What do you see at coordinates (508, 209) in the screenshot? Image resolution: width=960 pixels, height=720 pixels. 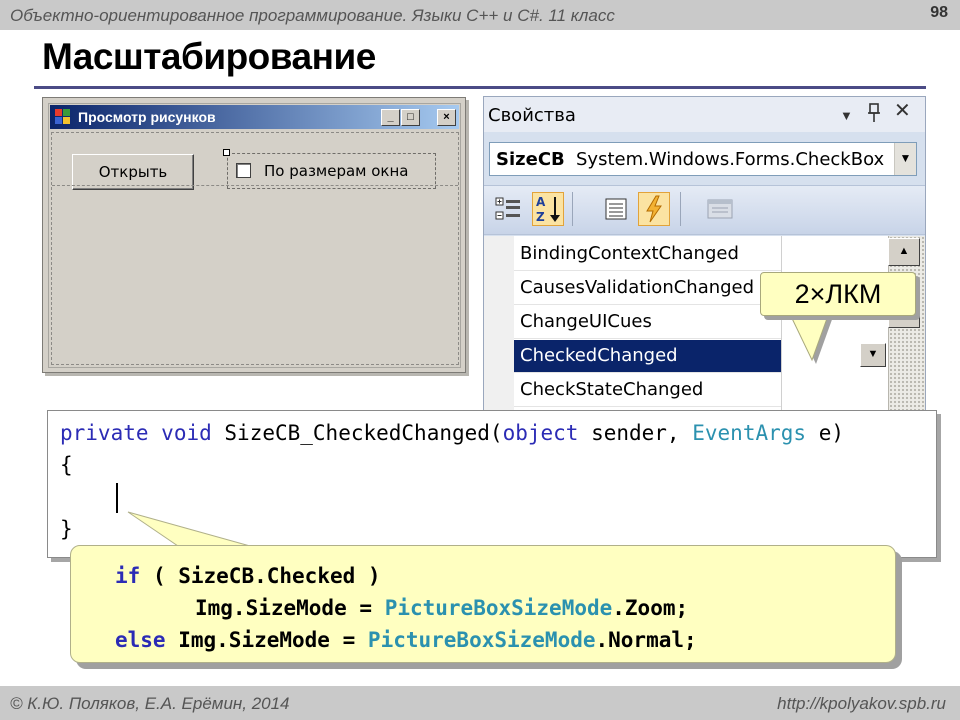 I see `categorized-icon` at bounding box center [508, 209].